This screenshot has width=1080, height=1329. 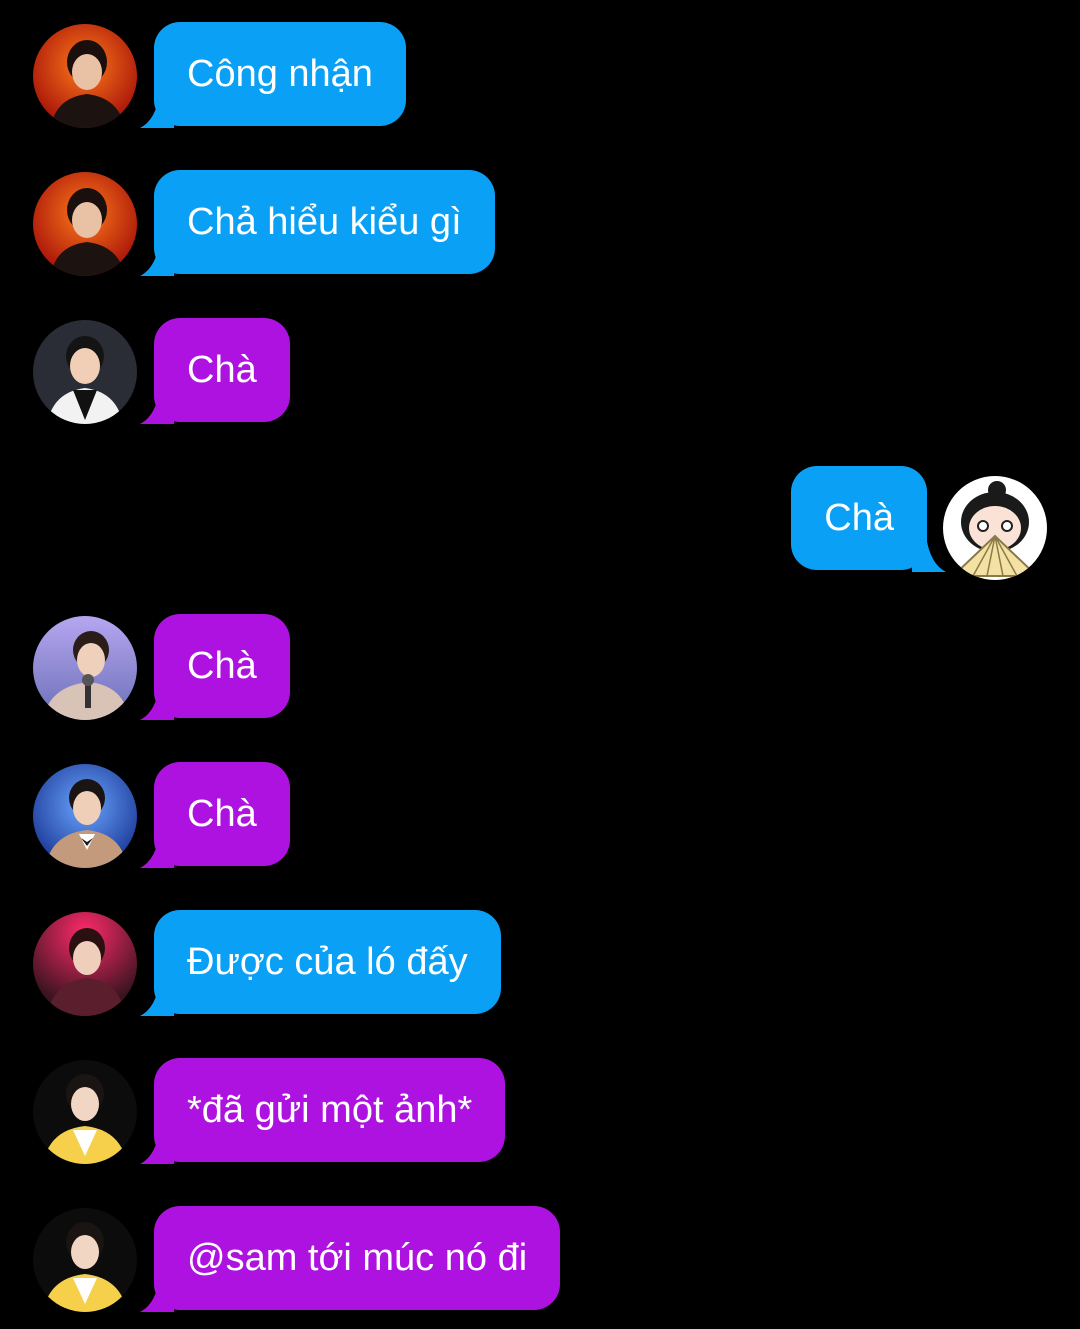 I want to click on message-row: Công nhận, so click(x=540, y=77).